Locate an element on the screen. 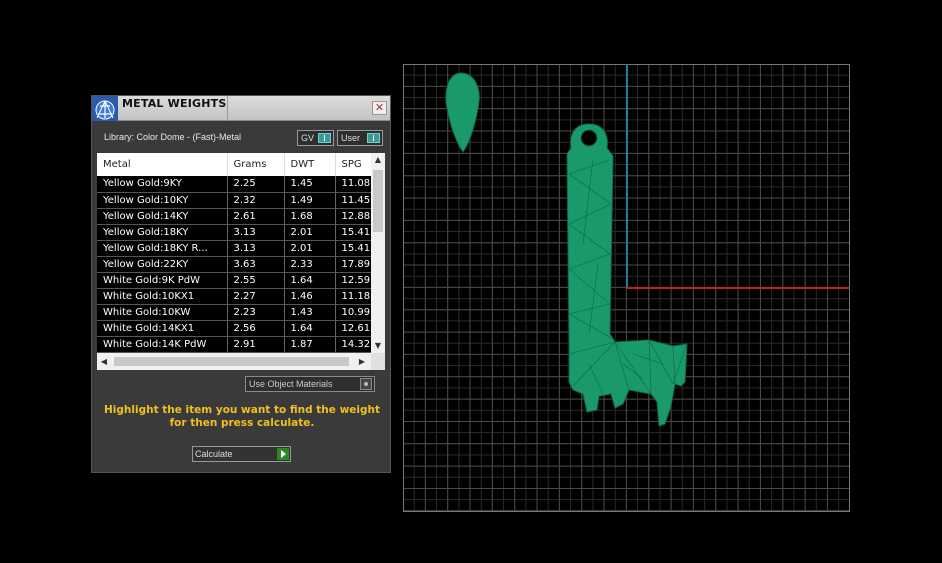 This screenshot has width=942, height=563. scroll-left-icon: ◀ is located at coordinates (104, 361).